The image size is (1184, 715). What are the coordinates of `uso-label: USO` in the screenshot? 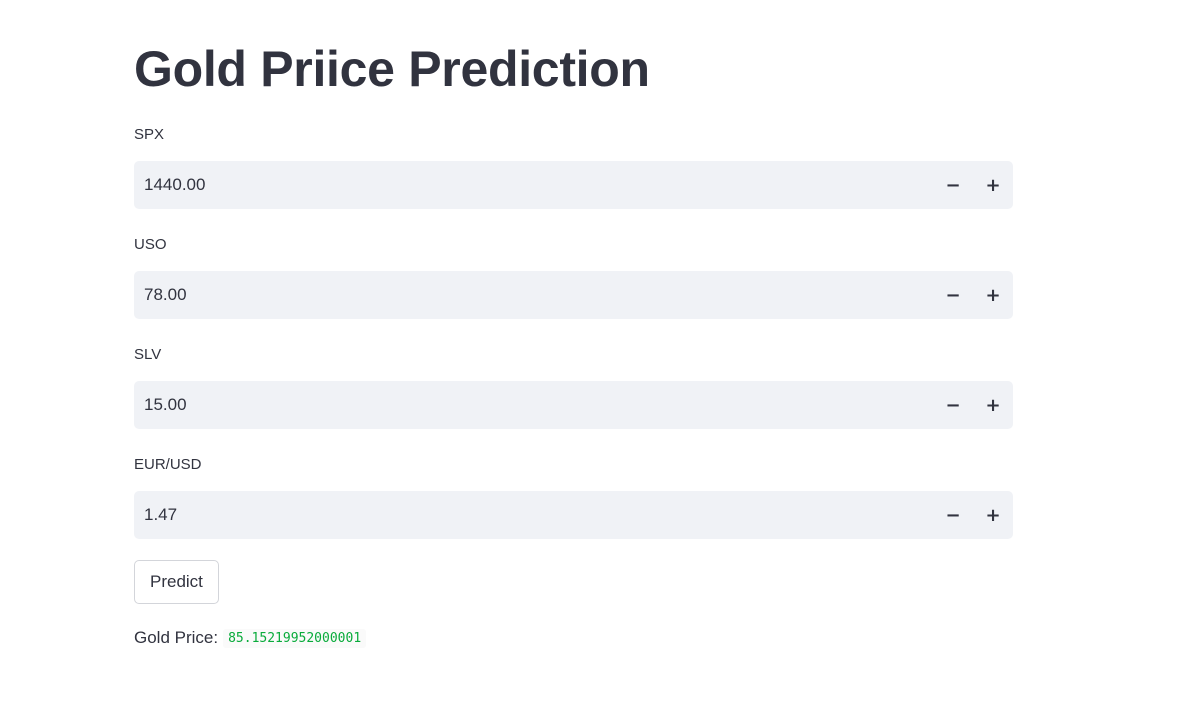 It's located at (150, 244).